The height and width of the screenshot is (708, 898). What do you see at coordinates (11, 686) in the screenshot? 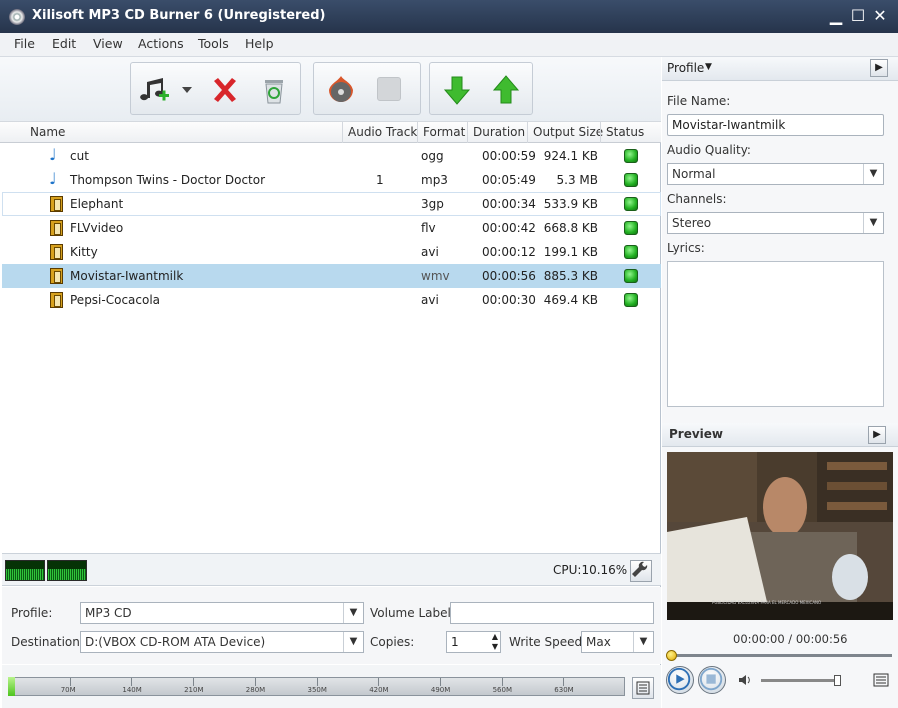
I see `capacity-used-fill` at bounding box center [11, 686].